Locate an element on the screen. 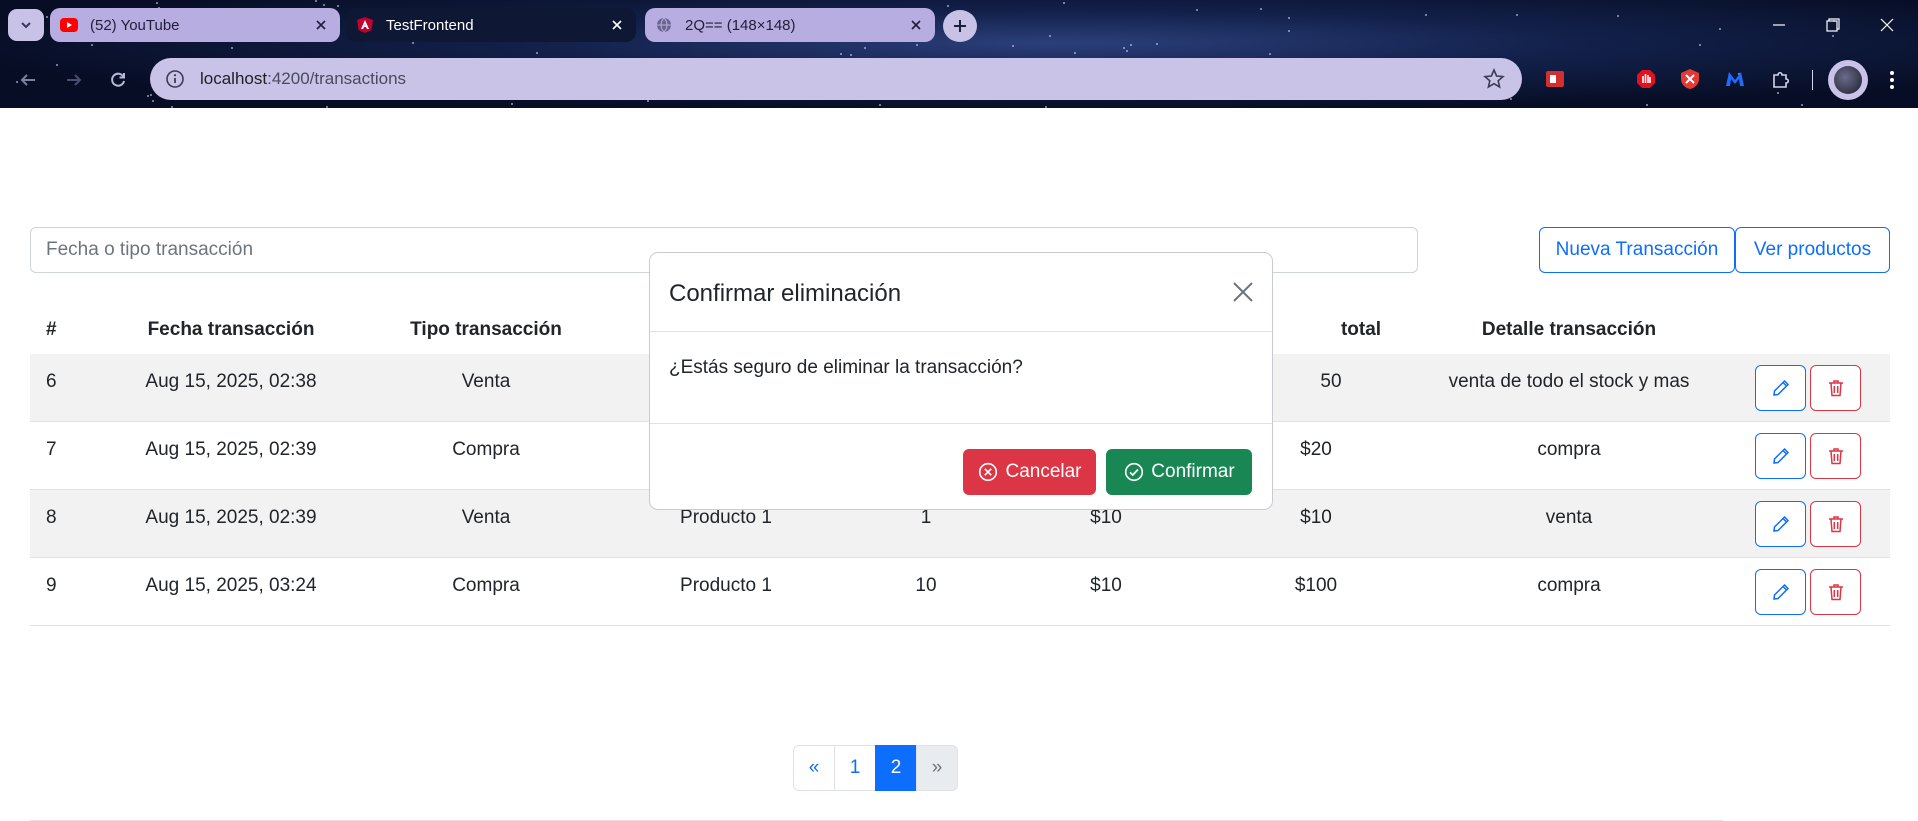 The height and width of the screenshot is (821, 1918). cell-date: Aug 15, 2025, 02:38 is located at coordinates (231, 381).